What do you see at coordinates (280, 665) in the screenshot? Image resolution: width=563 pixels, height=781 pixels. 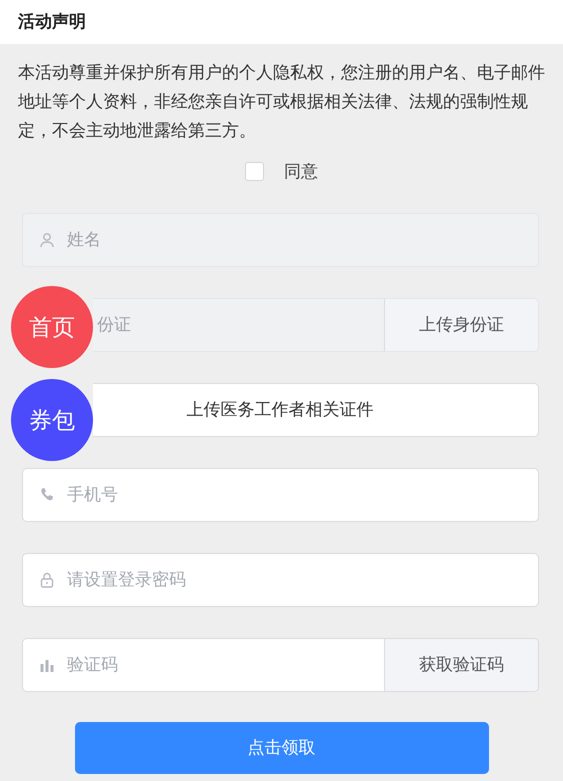 I see `input-field: 验证码 获取验证码` at bounding box center [280, 665].